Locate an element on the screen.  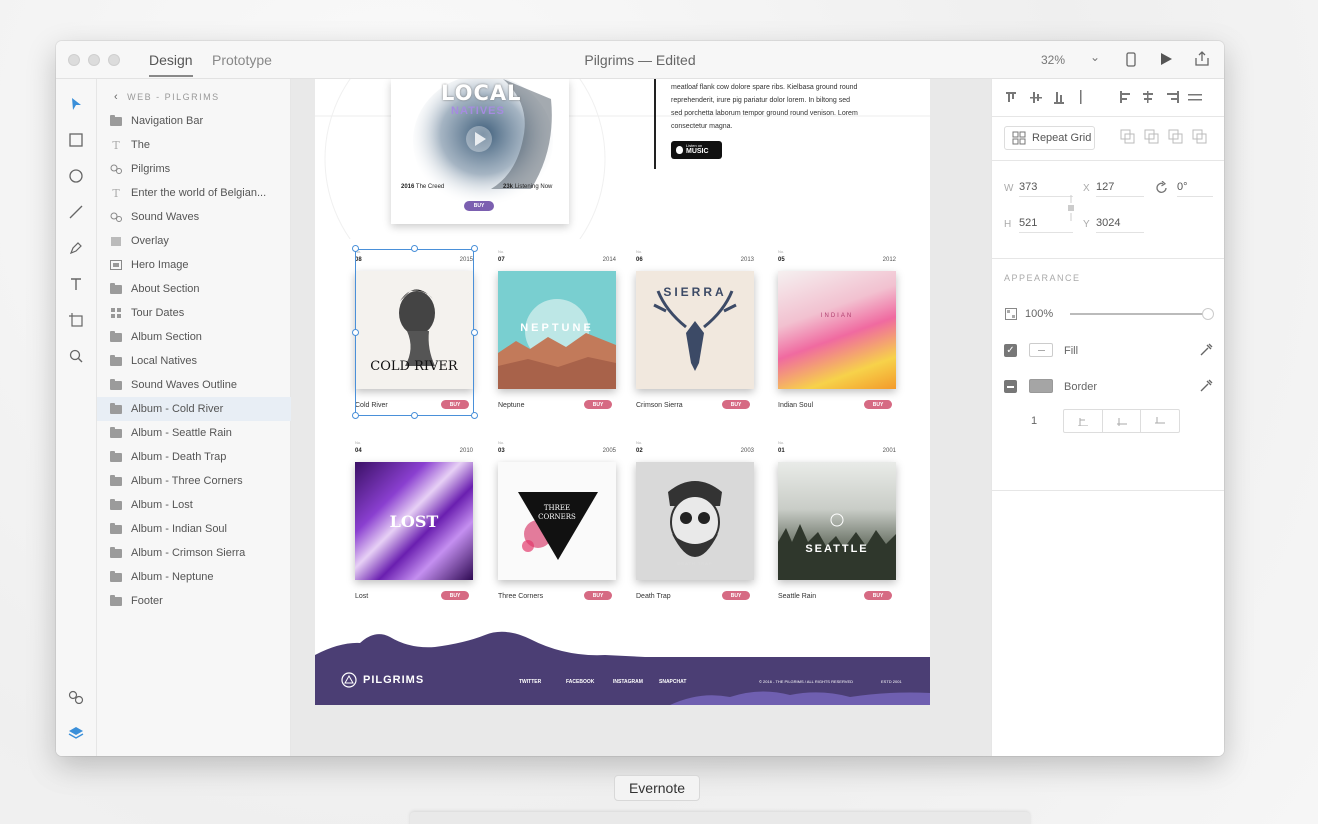
opacity-slider-thumb is located at coordinates (1208, 314).